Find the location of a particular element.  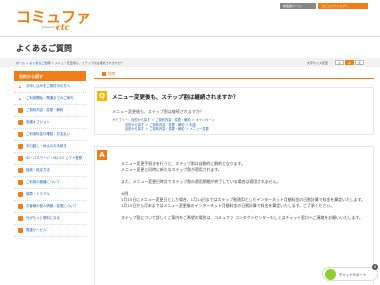

sidebar-item-connection: 接続・設定方法 is located at coordinates (50, 171).